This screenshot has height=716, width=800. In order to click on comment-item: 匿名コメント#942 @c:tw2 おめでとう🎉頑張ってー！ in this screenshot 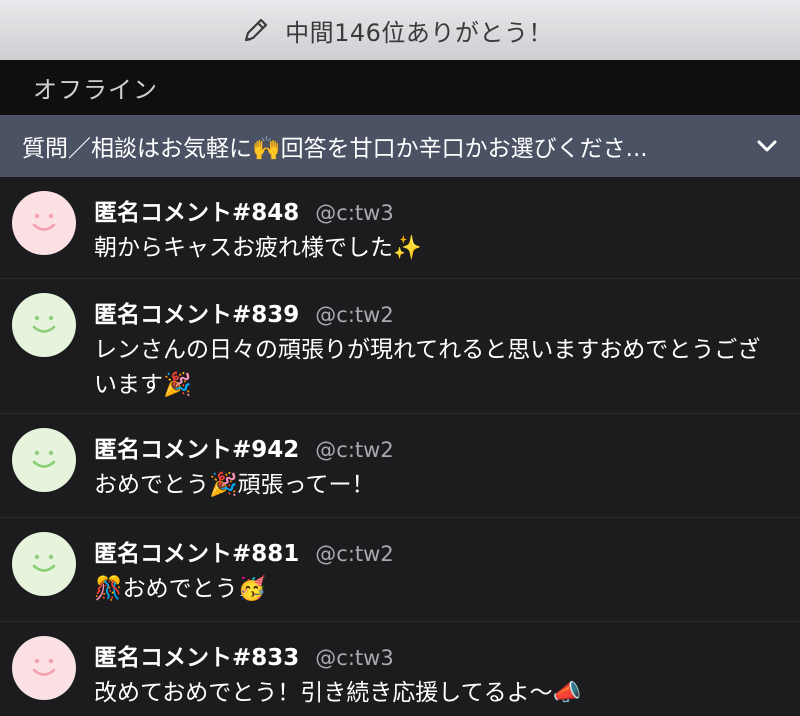, I will do `click(400, 466)`.